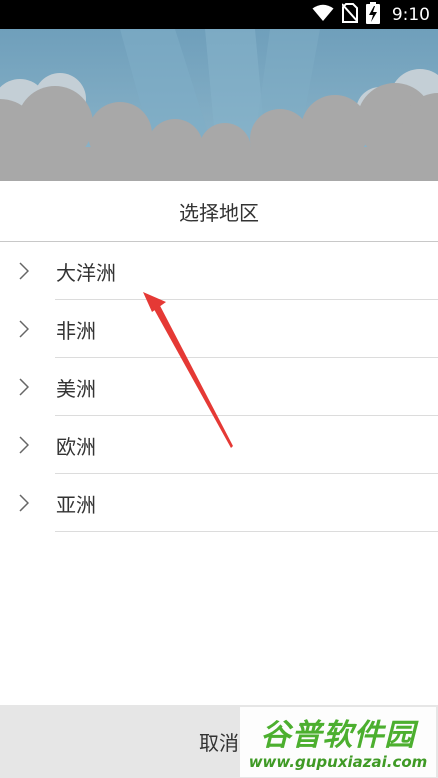  I want to click on region-label: 美洲, so click(76, 388).